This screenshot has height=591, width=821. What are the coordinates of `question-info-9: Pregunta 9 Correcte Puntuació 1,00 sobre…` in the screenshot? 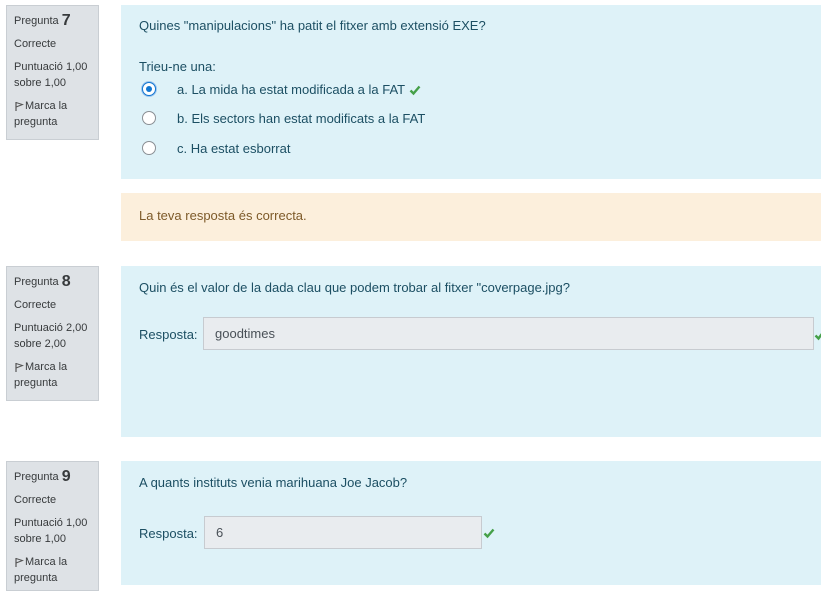 It's located at (52, 526).